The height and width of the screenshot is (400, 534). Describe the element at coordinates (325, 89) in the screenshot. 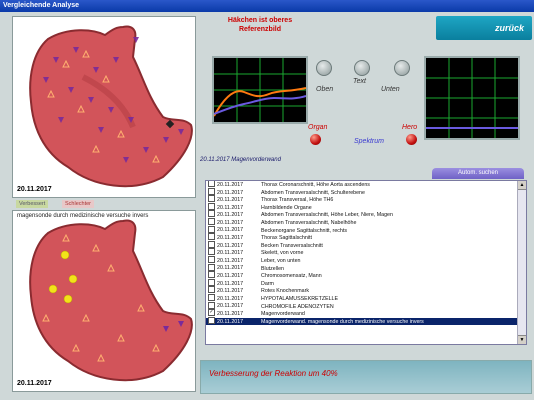

I see `top-label: Oben` at that location.